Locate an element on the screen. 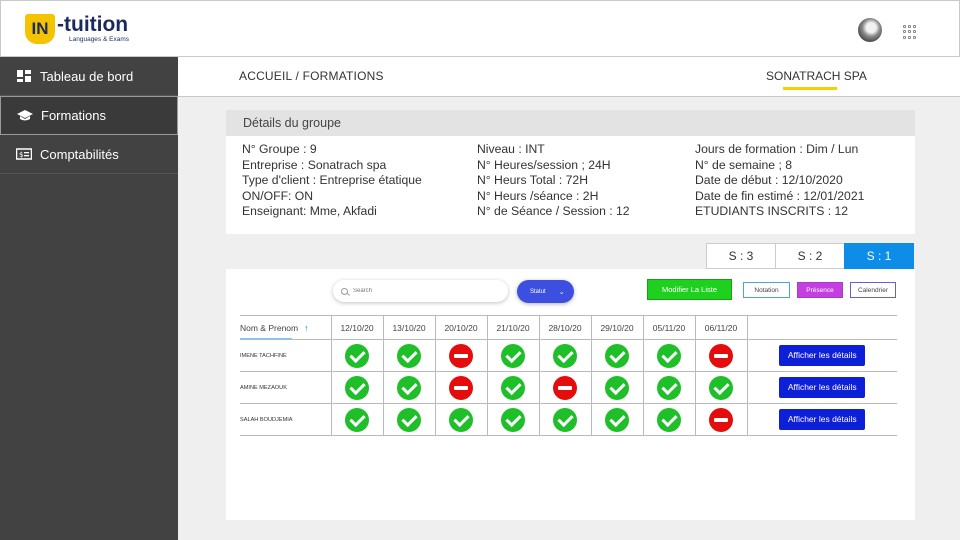 This screenshot has width=960, height=540. table-row: AMINE MEZAOUK Afficher les détails is located at coordinates (568, 387).